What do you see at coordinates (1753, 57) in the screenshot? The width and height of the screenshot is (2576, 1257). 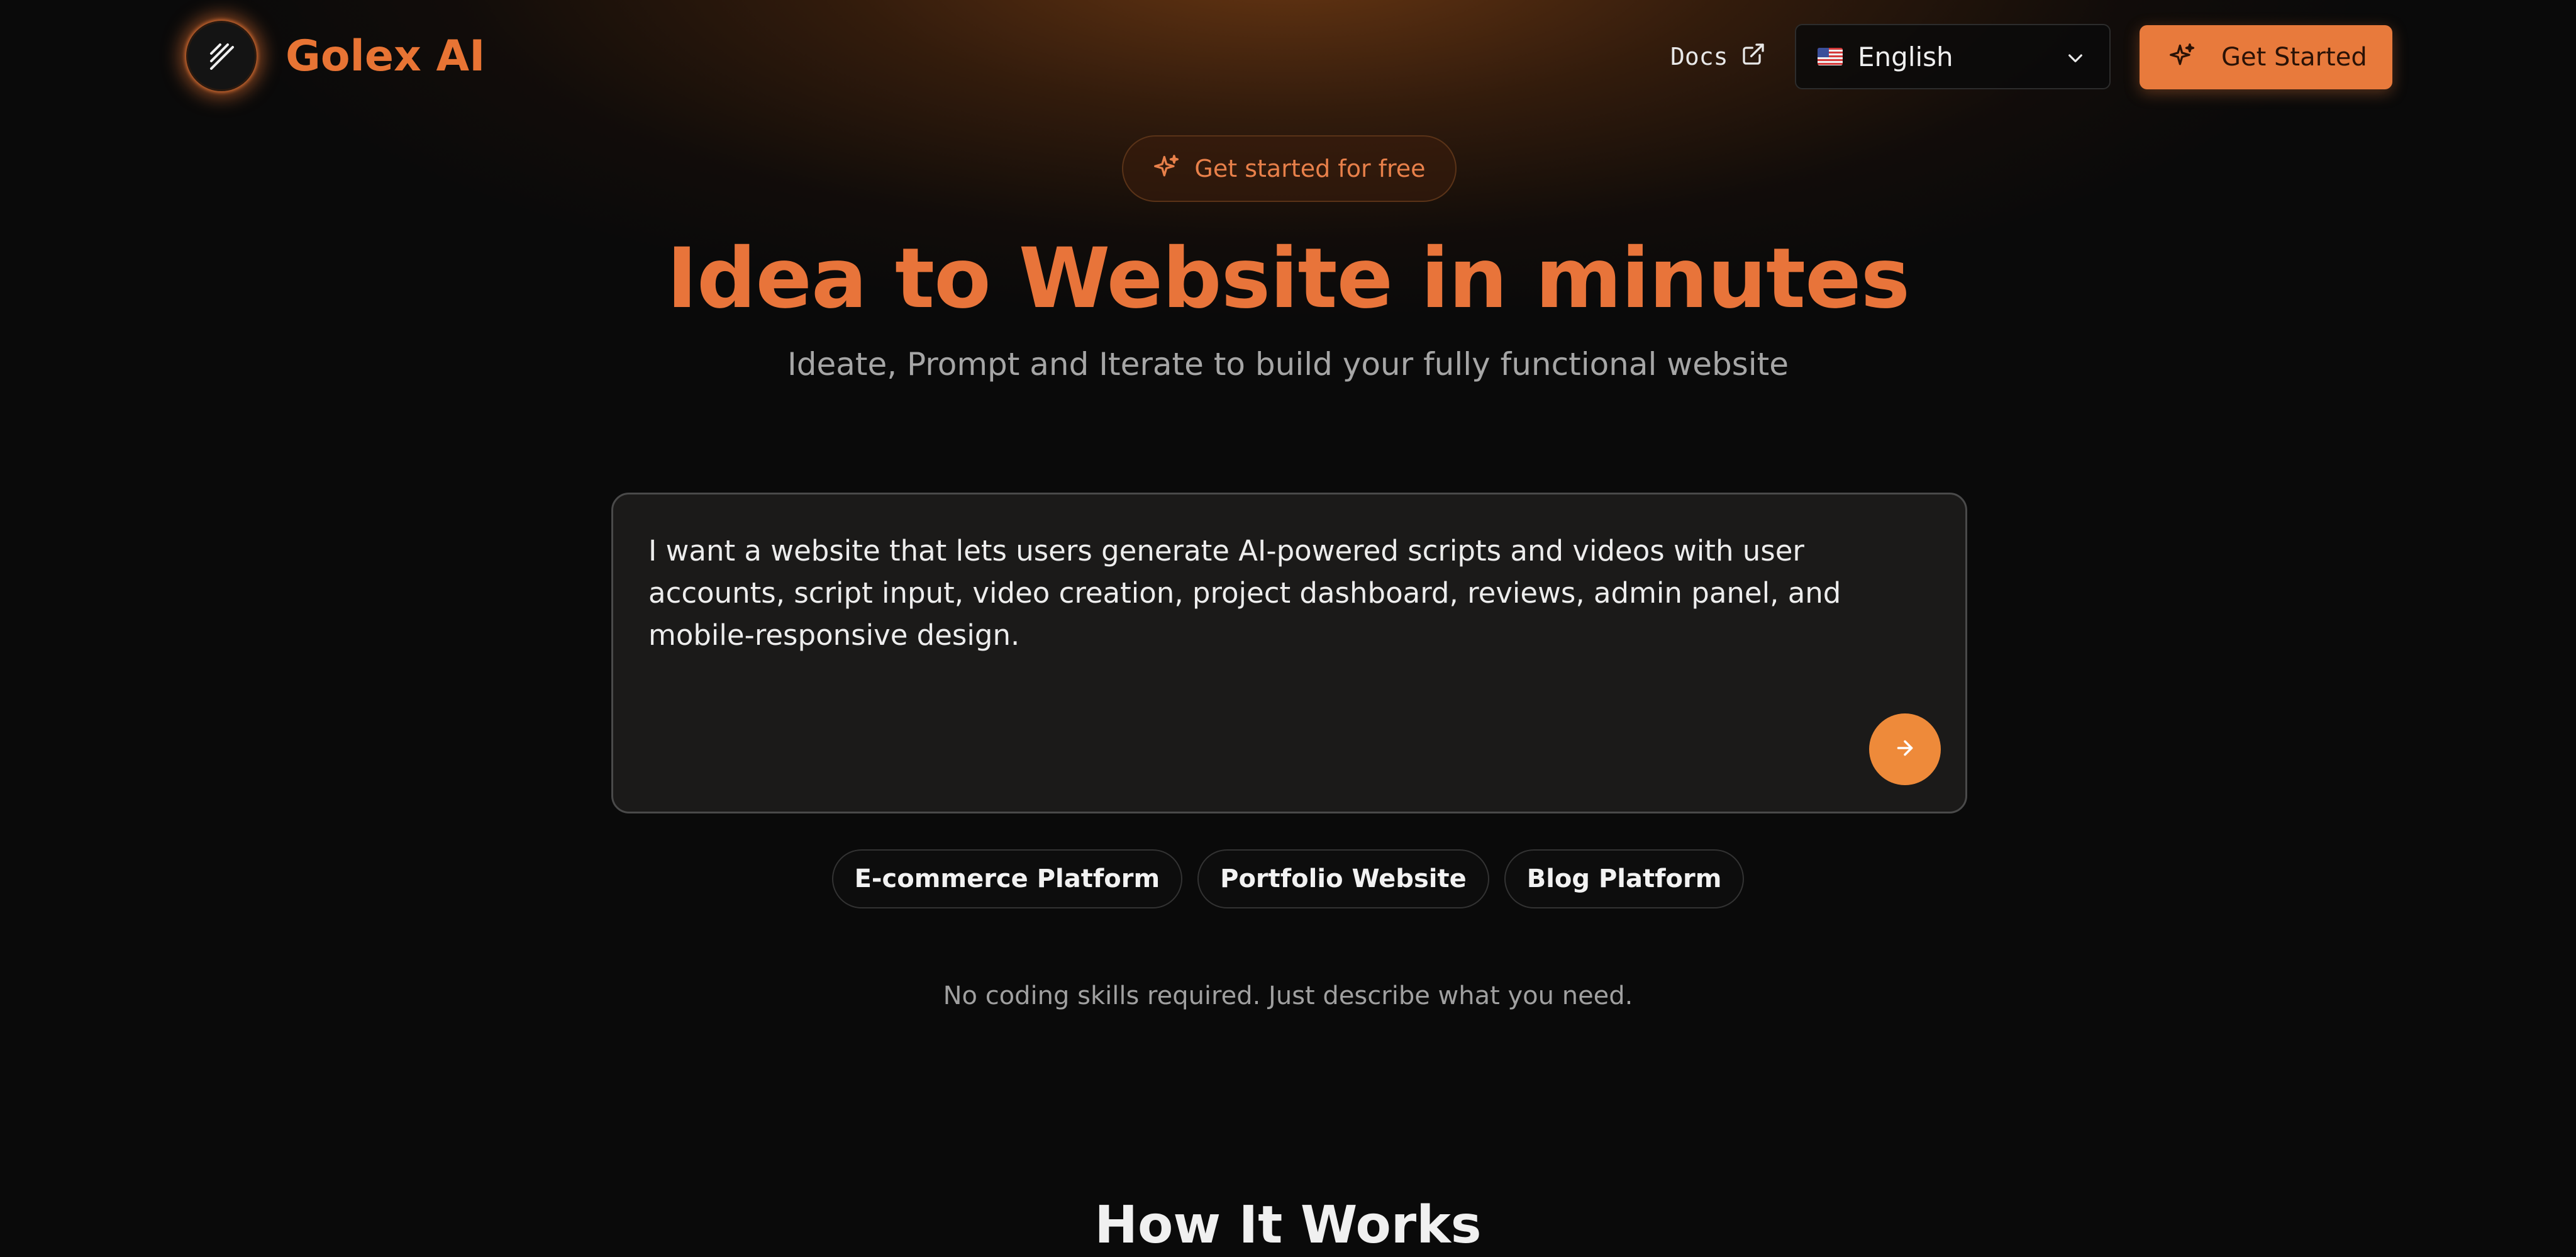 I see `external-link-icon` at bounding box center [1753, 57].